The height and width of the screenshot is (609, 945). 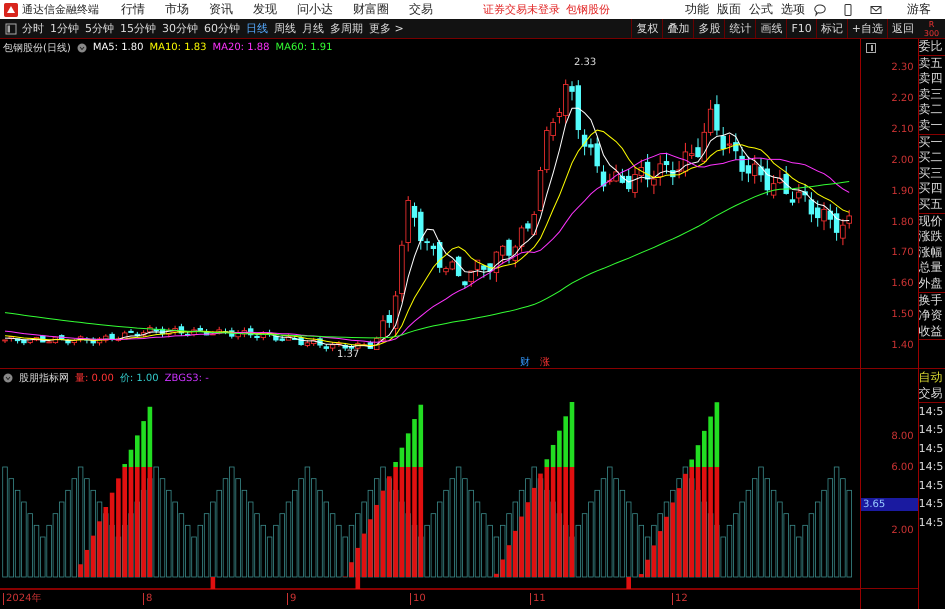 I want to click on indicator-legend: ZBGS3: -, so click(x=186, y=378).